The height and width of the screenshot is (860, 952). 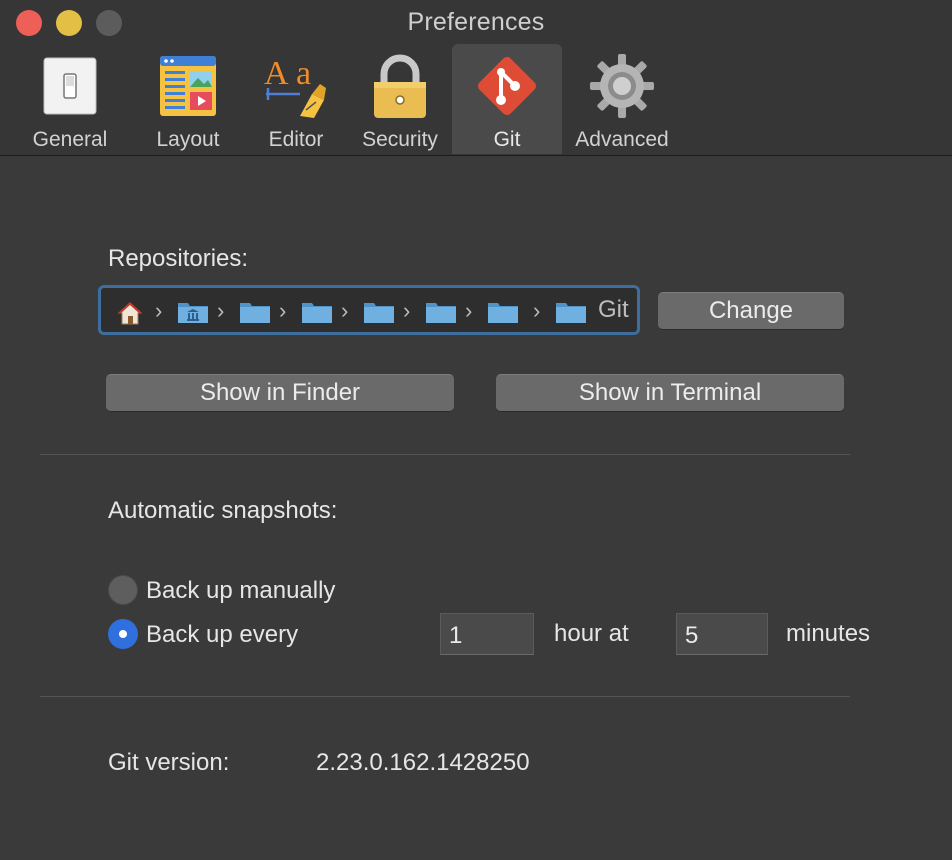 I want to click on tab-git: Git, so click(x=507, y=99).